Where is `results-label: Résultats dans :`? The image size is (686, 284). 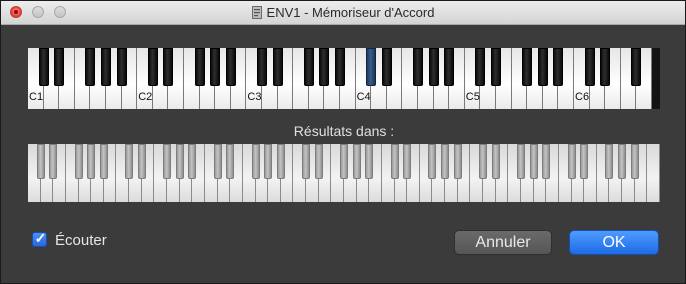 results-label: Résultats dans : is located at coordinates (344, 131).